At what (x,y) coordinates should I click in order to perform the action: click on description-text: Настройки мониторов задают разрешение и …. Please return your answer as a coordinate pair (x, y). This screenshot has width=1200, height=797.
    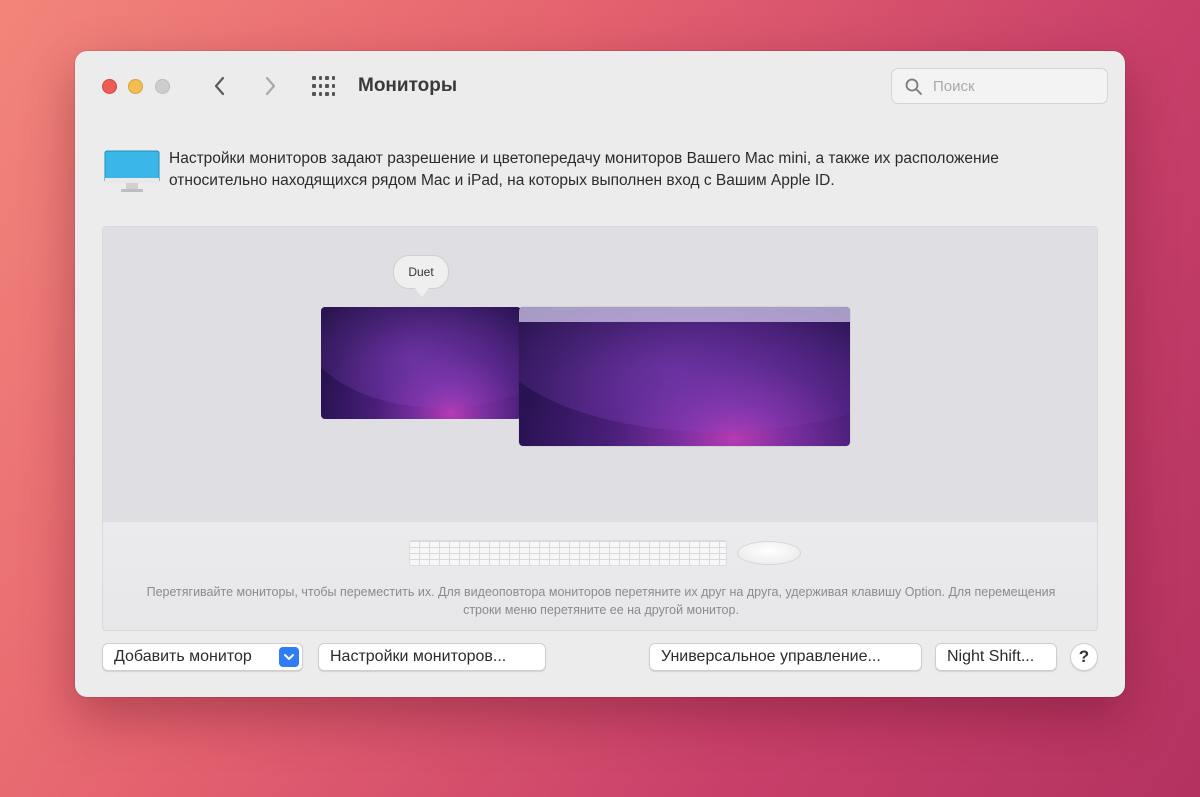
    Looking at the image, I should click on (584, 169).